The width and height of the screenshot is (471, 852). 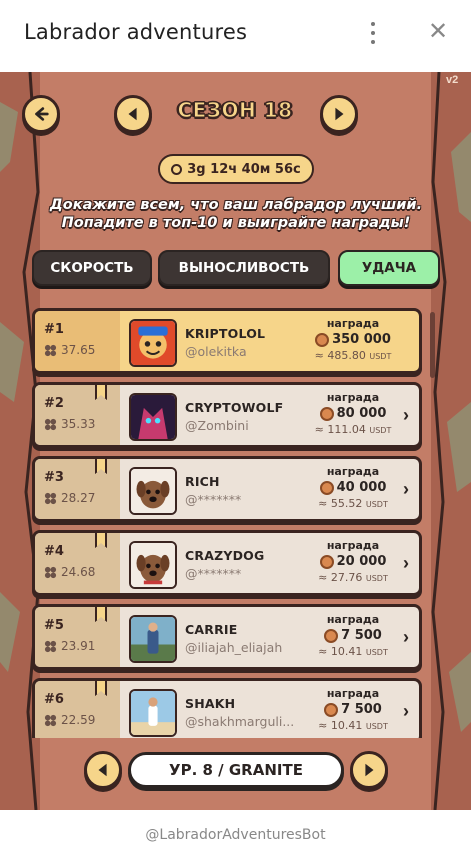 What do you see at coordinates (217, 425) in the screenshot?
I see `player-handle: @Zombini` at bounding box center [217, 425].